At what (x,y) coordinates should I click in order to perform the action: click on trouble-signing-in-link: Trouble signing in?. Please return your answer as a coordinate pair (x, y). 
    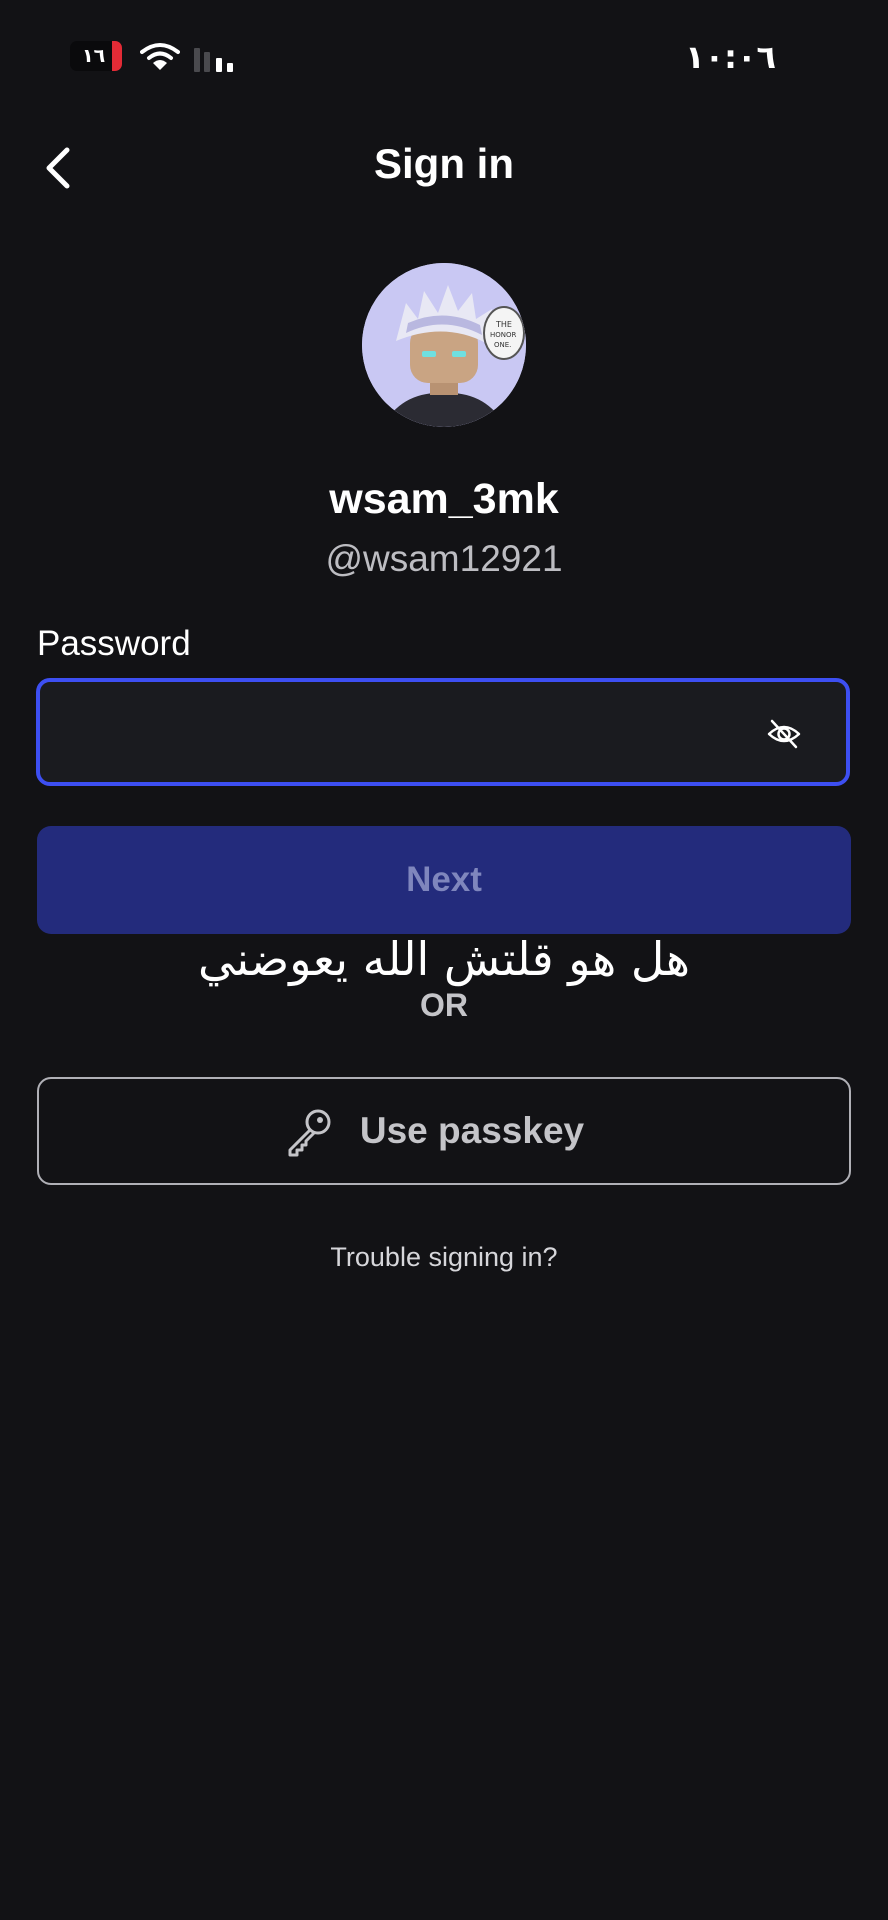
    Looking at the image, I should click on (444, 1257).